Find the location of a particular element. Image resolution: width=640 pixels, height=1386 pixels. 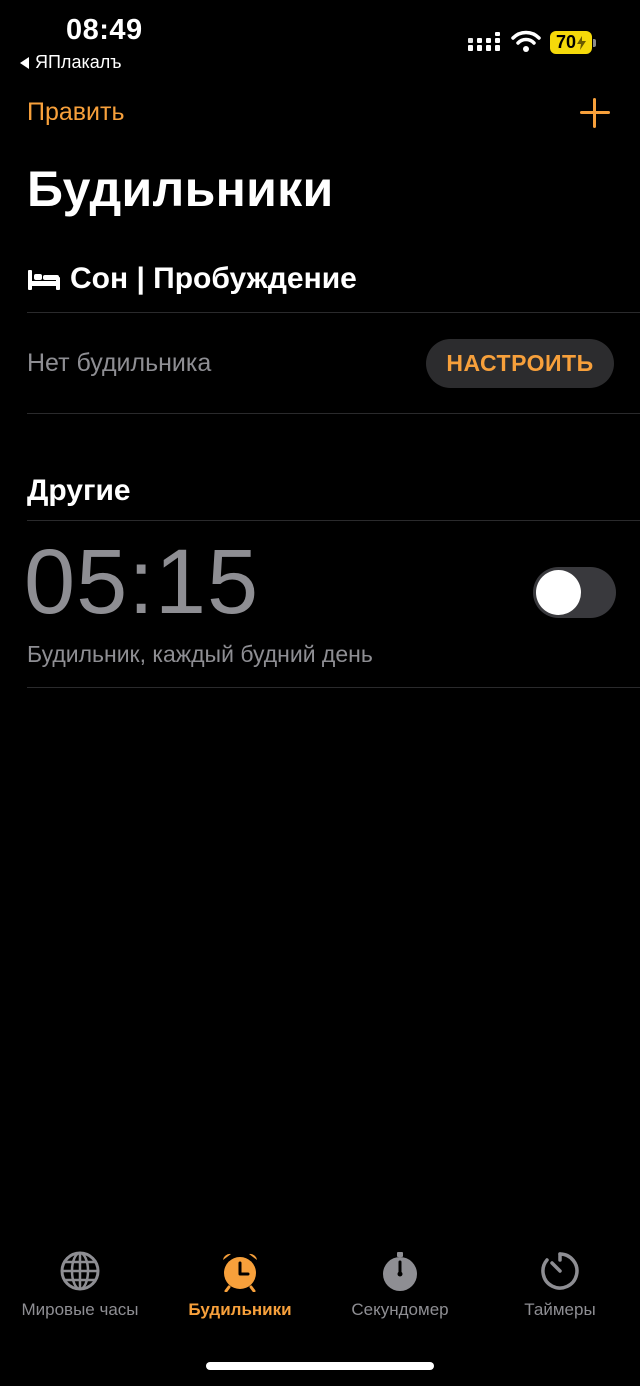

alarm-time: 05:15 is located at coordinates (142, 582).